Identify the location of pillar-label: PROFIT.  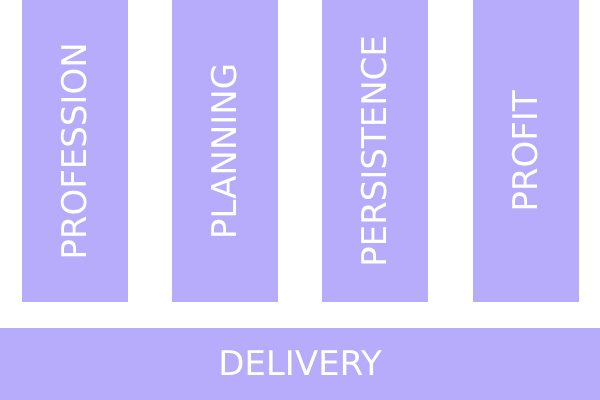
(526, 151).